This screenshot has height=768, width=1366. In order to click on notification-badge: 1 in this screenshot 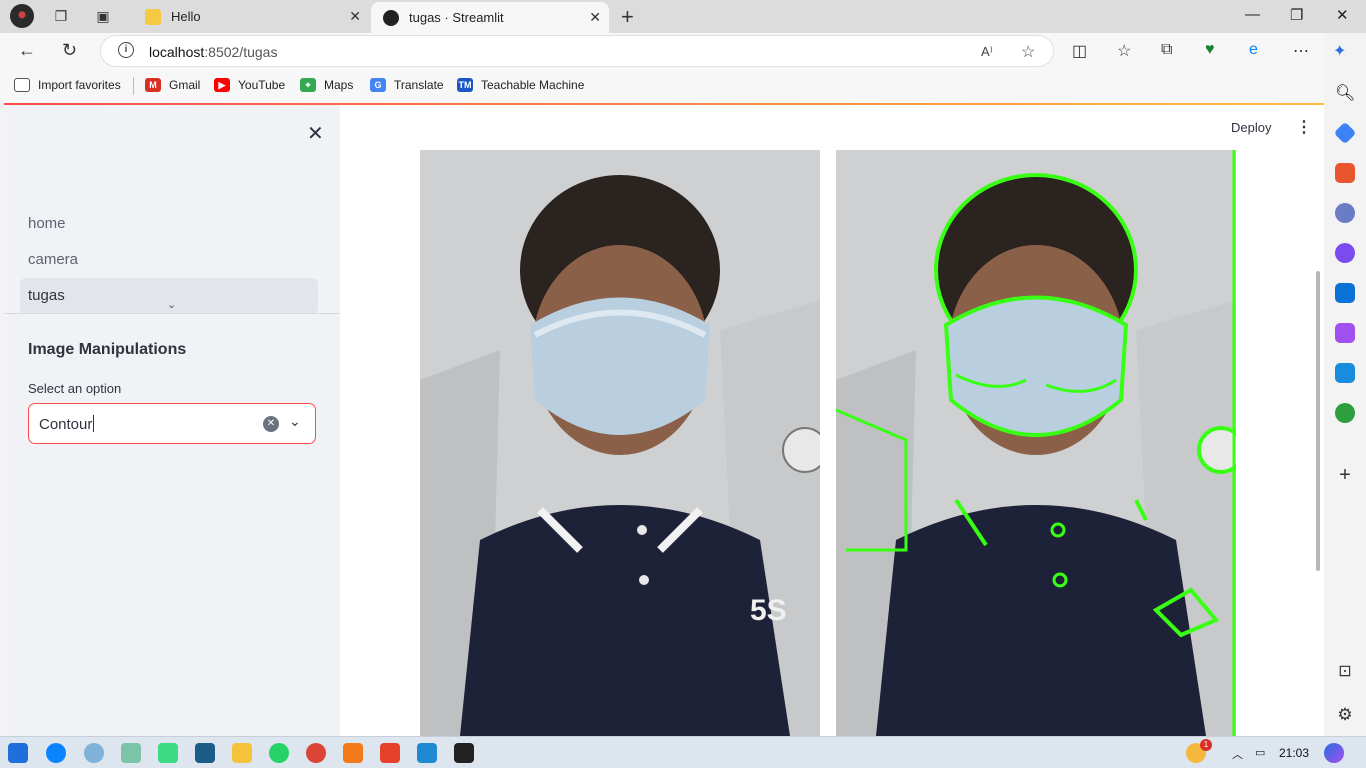, I will do `click(1206, 745)`.